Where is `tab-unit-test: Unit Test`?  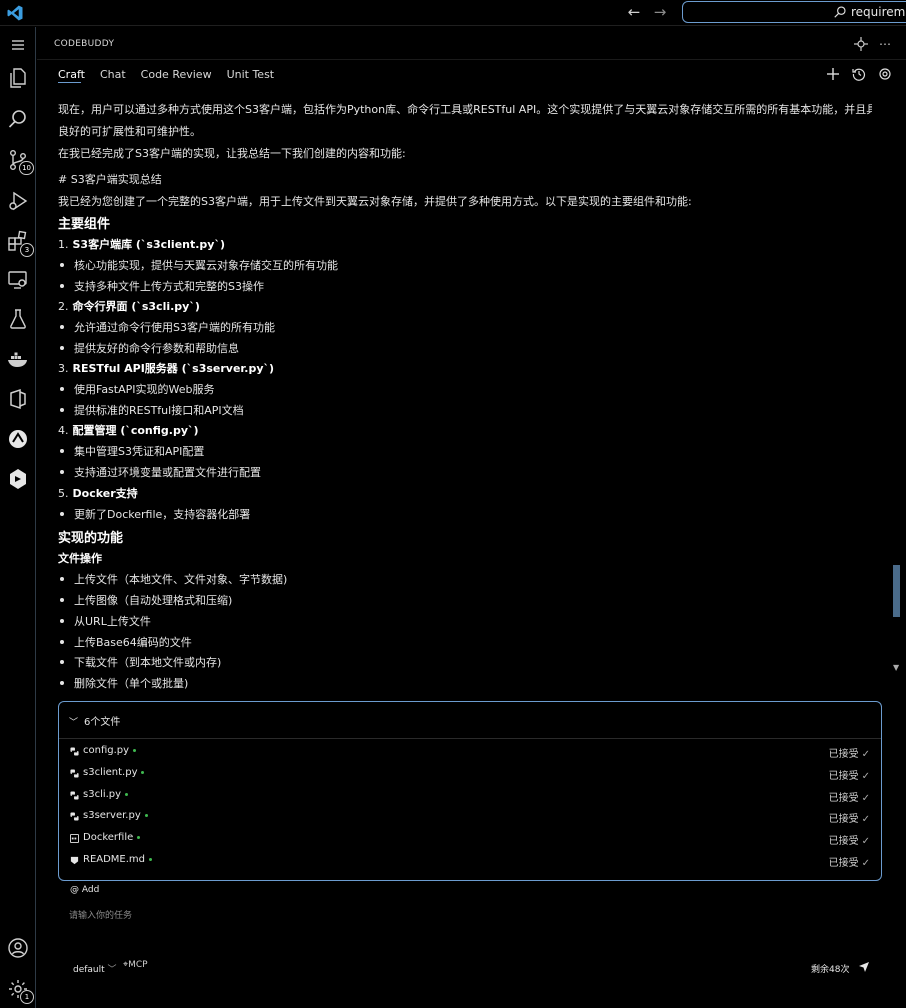
tab-unit-test: Unit Test is located at coordinates (251, 76).